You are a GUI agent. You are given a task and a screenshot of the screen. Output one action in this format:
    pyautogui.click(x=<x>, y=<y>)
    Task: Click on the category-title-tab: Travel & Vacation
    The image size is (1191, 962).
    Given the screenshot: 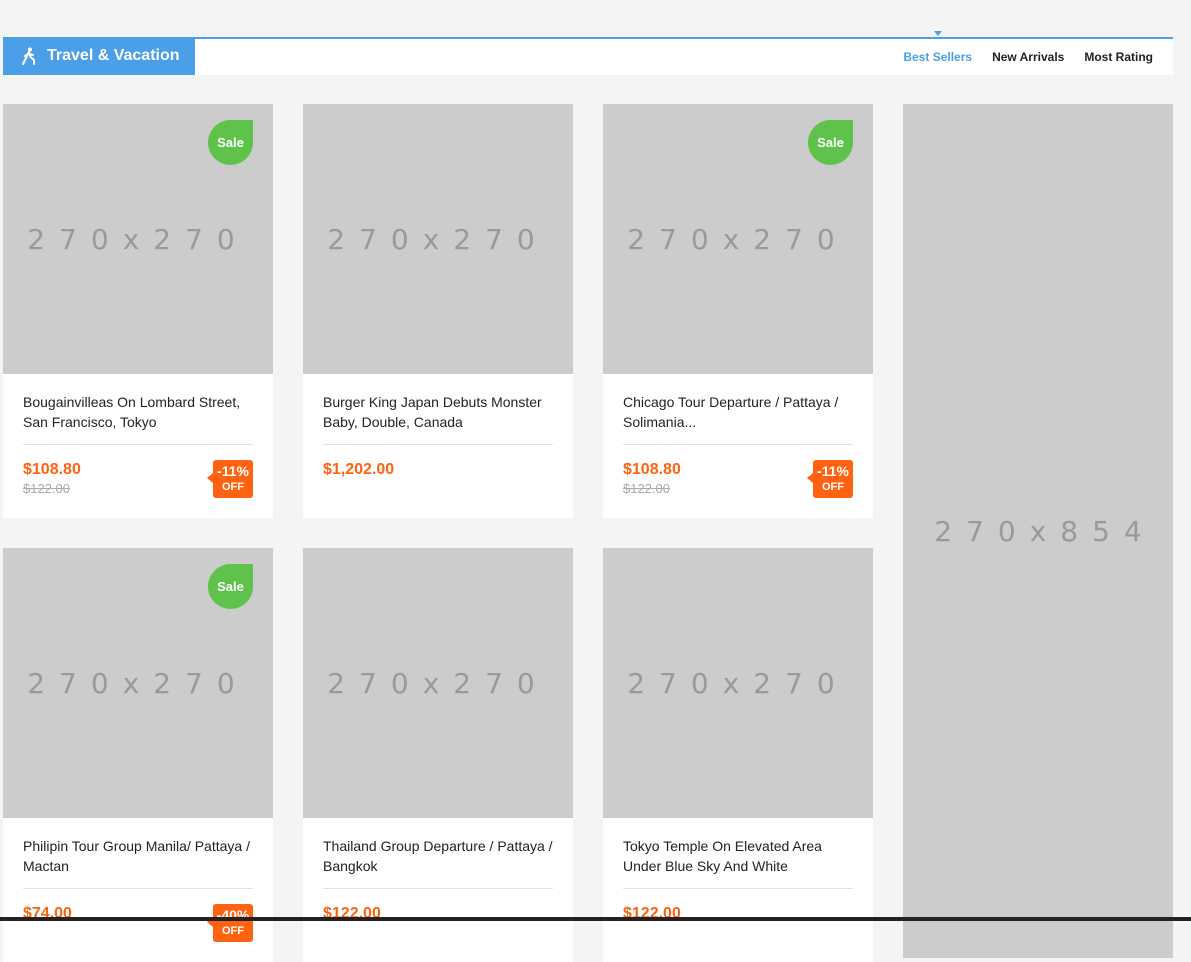 What is the action you would take?
    pyautogui.click(x=99, y=56)
    